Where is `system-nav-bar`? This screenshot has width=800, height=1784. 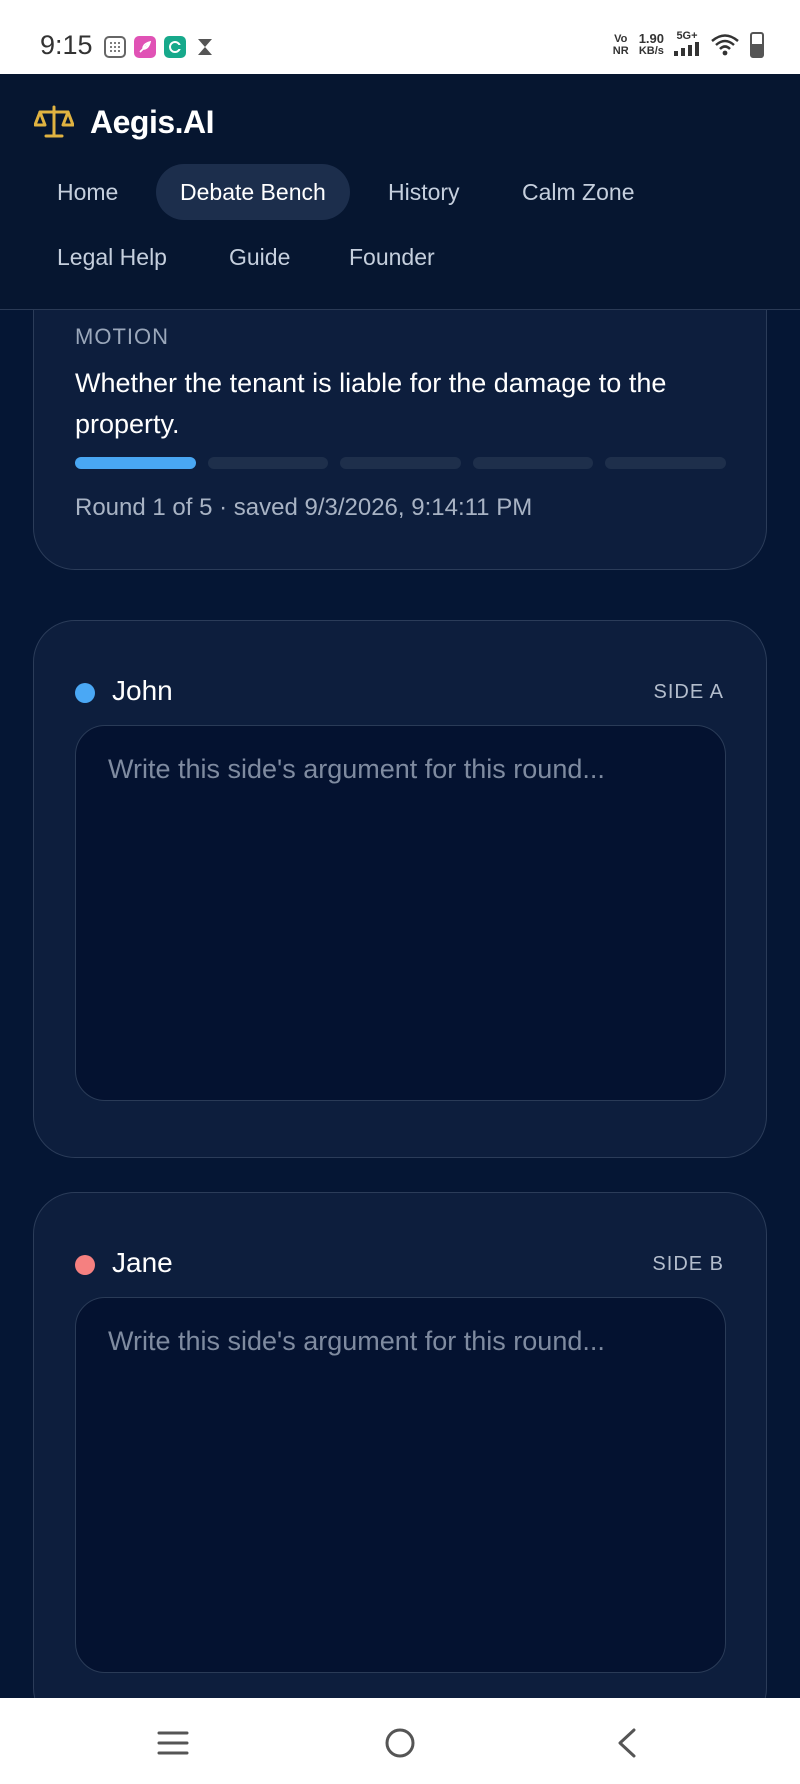
system-nav-bar is located at coordinates (400, 1741).